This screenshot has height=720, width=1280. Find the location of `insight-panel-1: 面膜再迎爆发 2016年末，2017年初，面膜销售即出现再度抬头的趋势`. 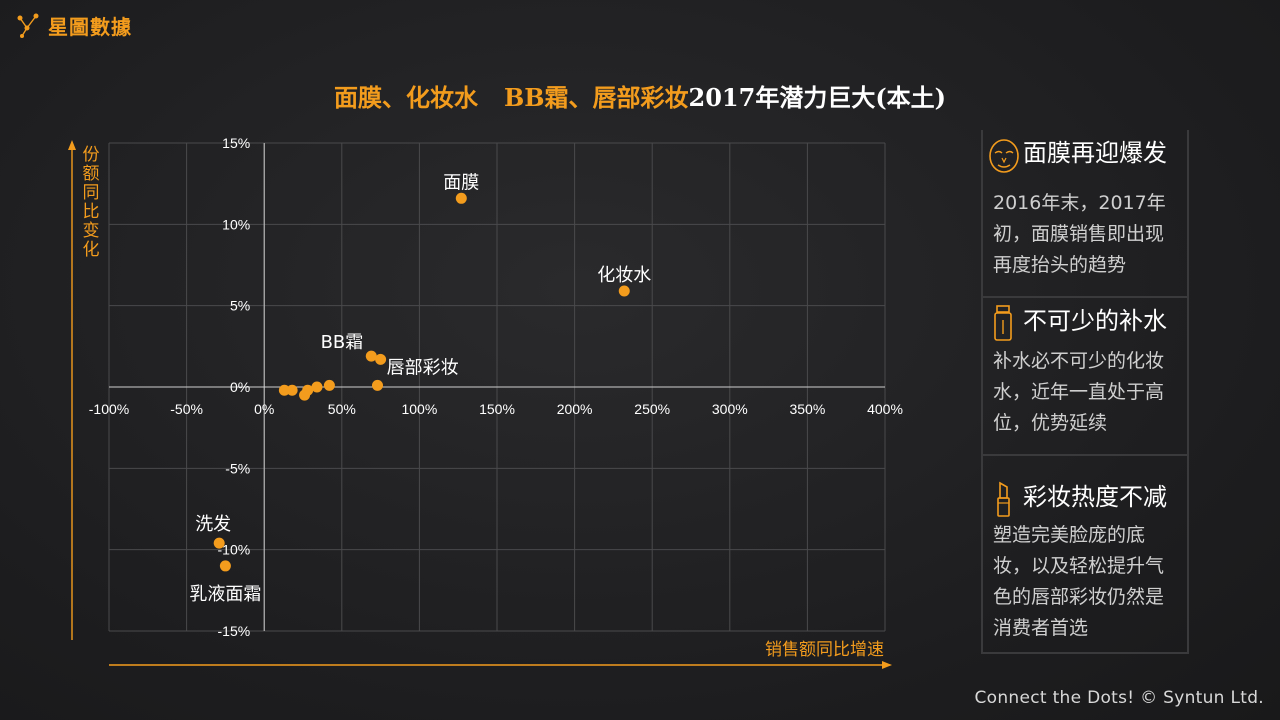

insight-panel-1: 面膜再迎爆发 2016年末，2017年初，面膜销售即出现再度抬头的趋势 is located at coordinates (1085, 214).